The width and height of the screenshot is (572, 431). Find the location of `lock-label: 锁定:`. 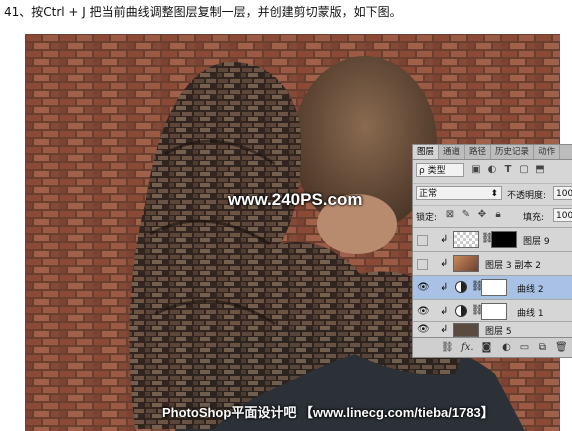

lock-label: 锁定: is located at coordinates (427, 218).